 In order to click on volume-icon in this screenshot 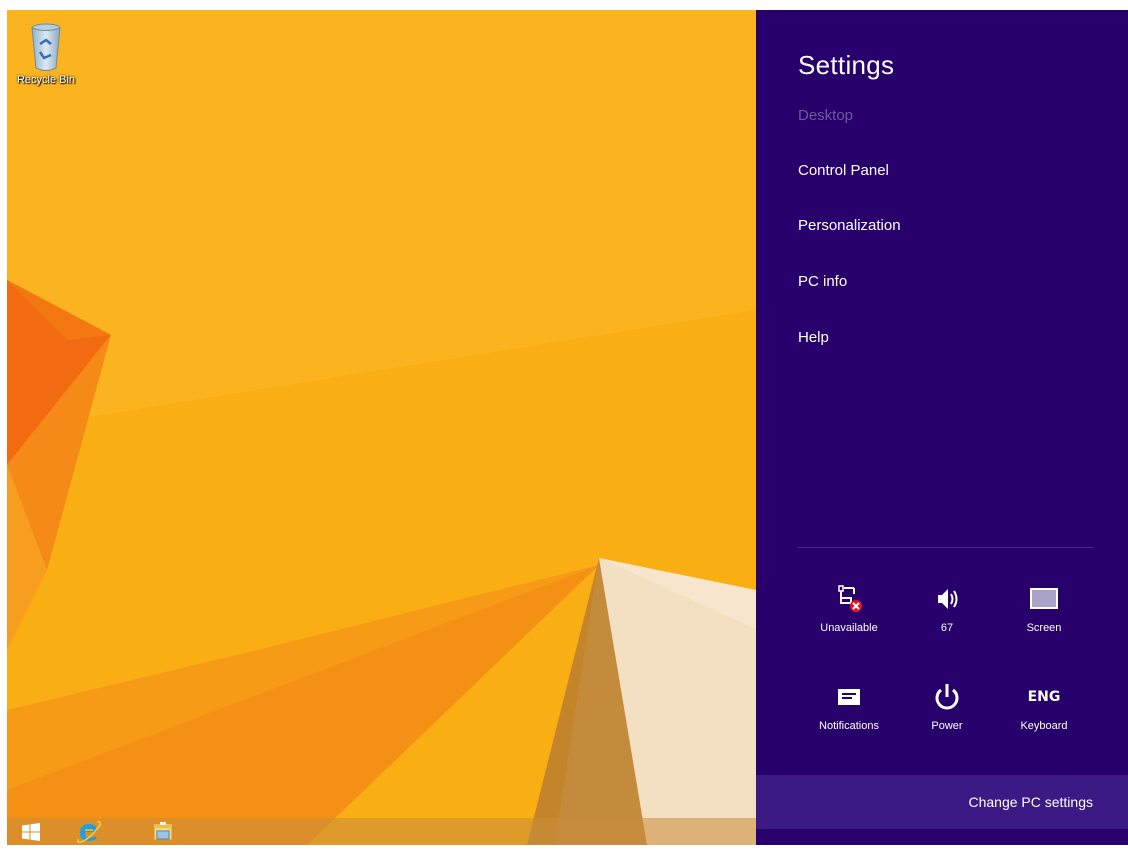, I will do `click(948, 599)`.